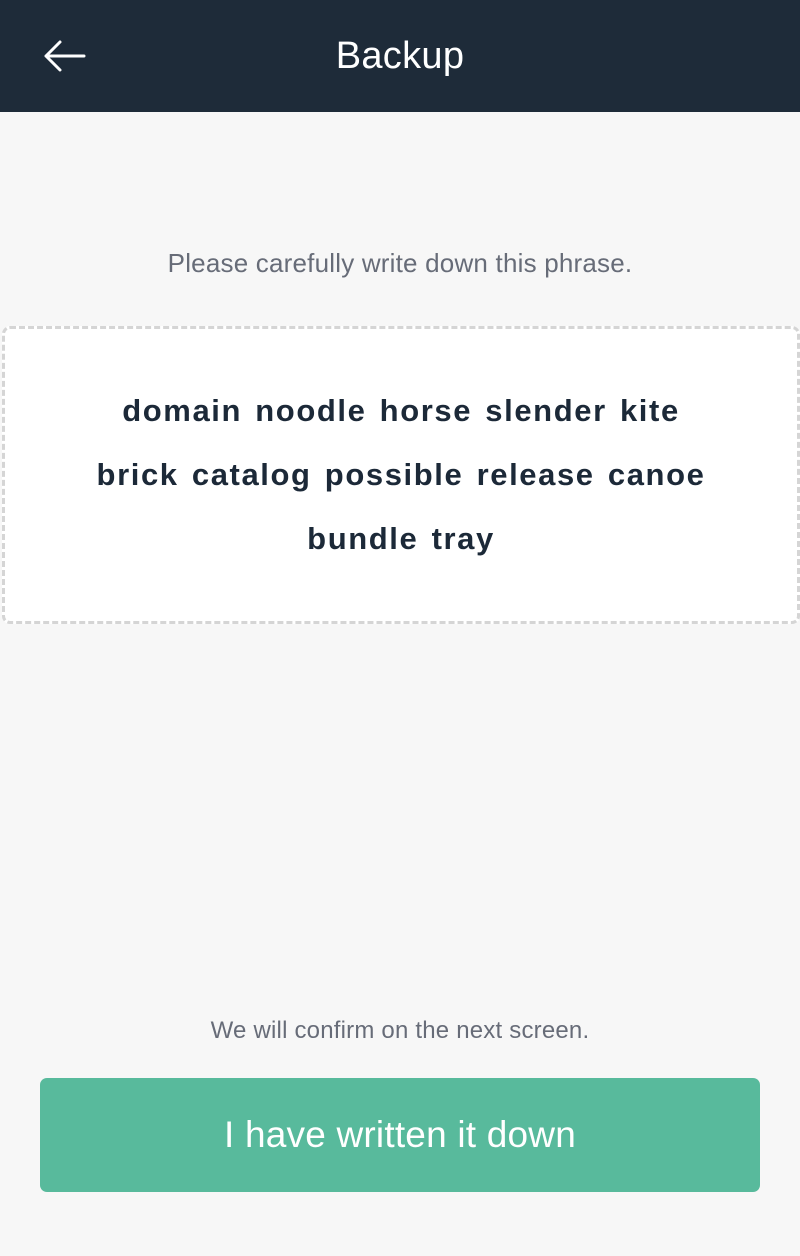  I want to click on top-app-bar: Backup, so click(400, 56).